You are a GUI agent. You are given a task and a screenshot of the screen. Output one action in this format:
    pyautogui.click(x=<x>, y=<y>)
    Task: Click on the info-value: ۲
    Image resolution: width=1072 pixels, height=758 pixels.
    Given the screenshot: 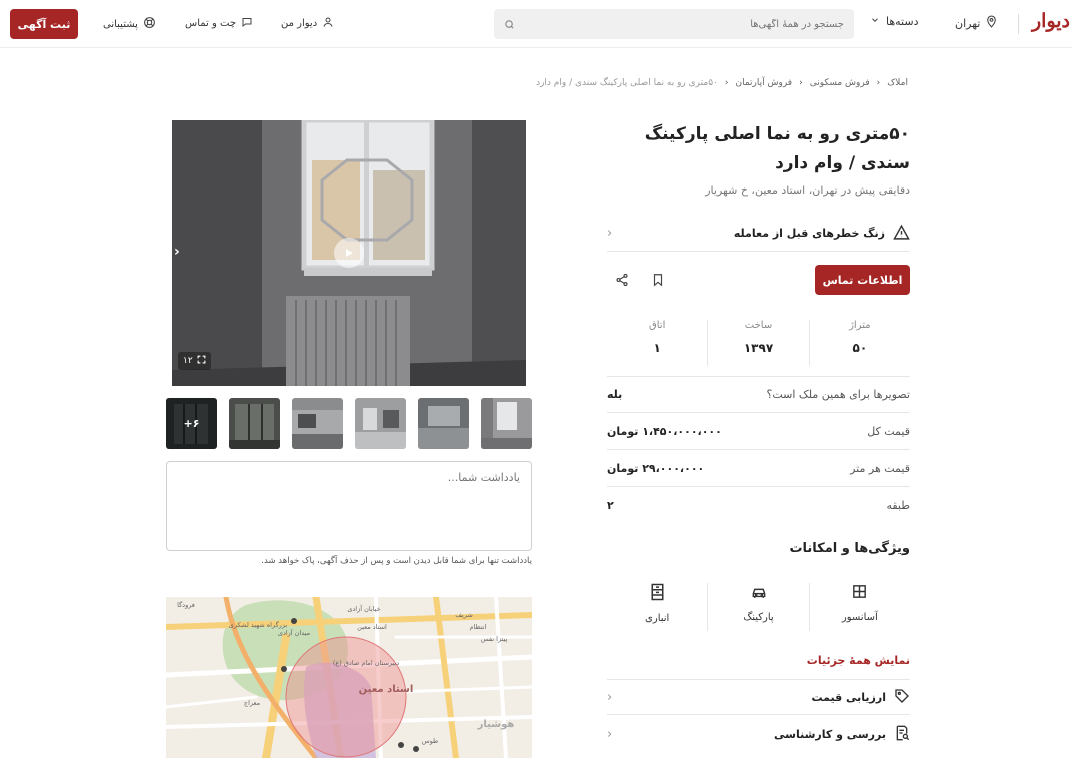 What is the action you would take?
    pyautogui.click(x=610, y=505)
    